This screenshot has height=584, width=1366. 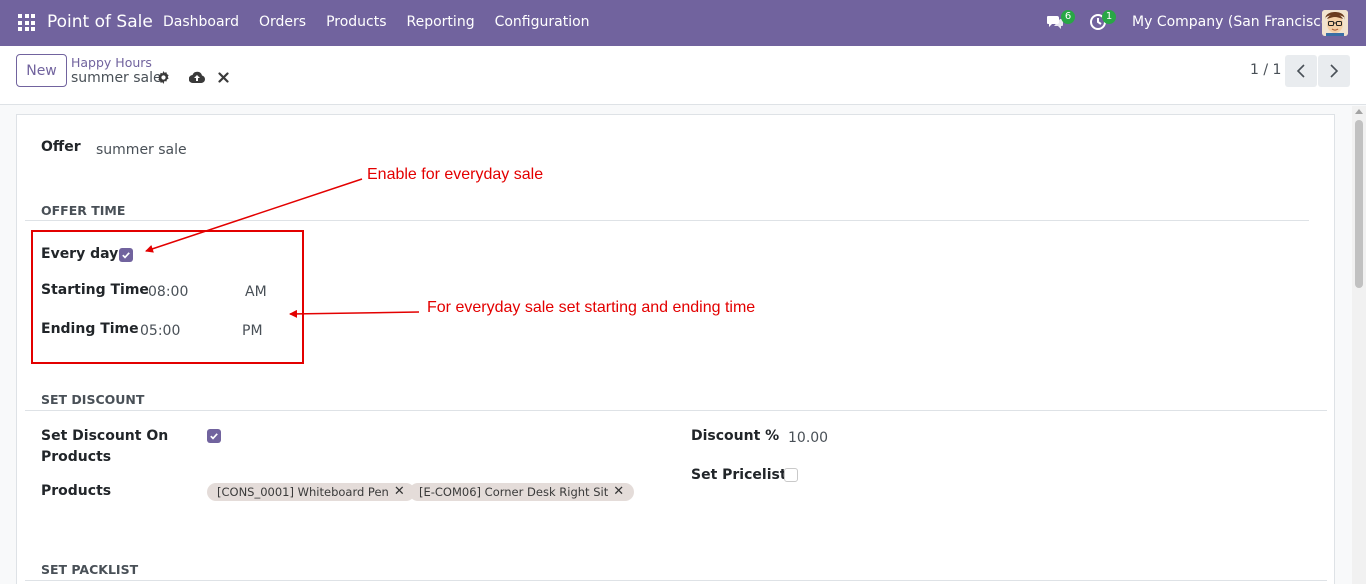 I want to click on page-scrollbar, so click(x=1359, y=345).